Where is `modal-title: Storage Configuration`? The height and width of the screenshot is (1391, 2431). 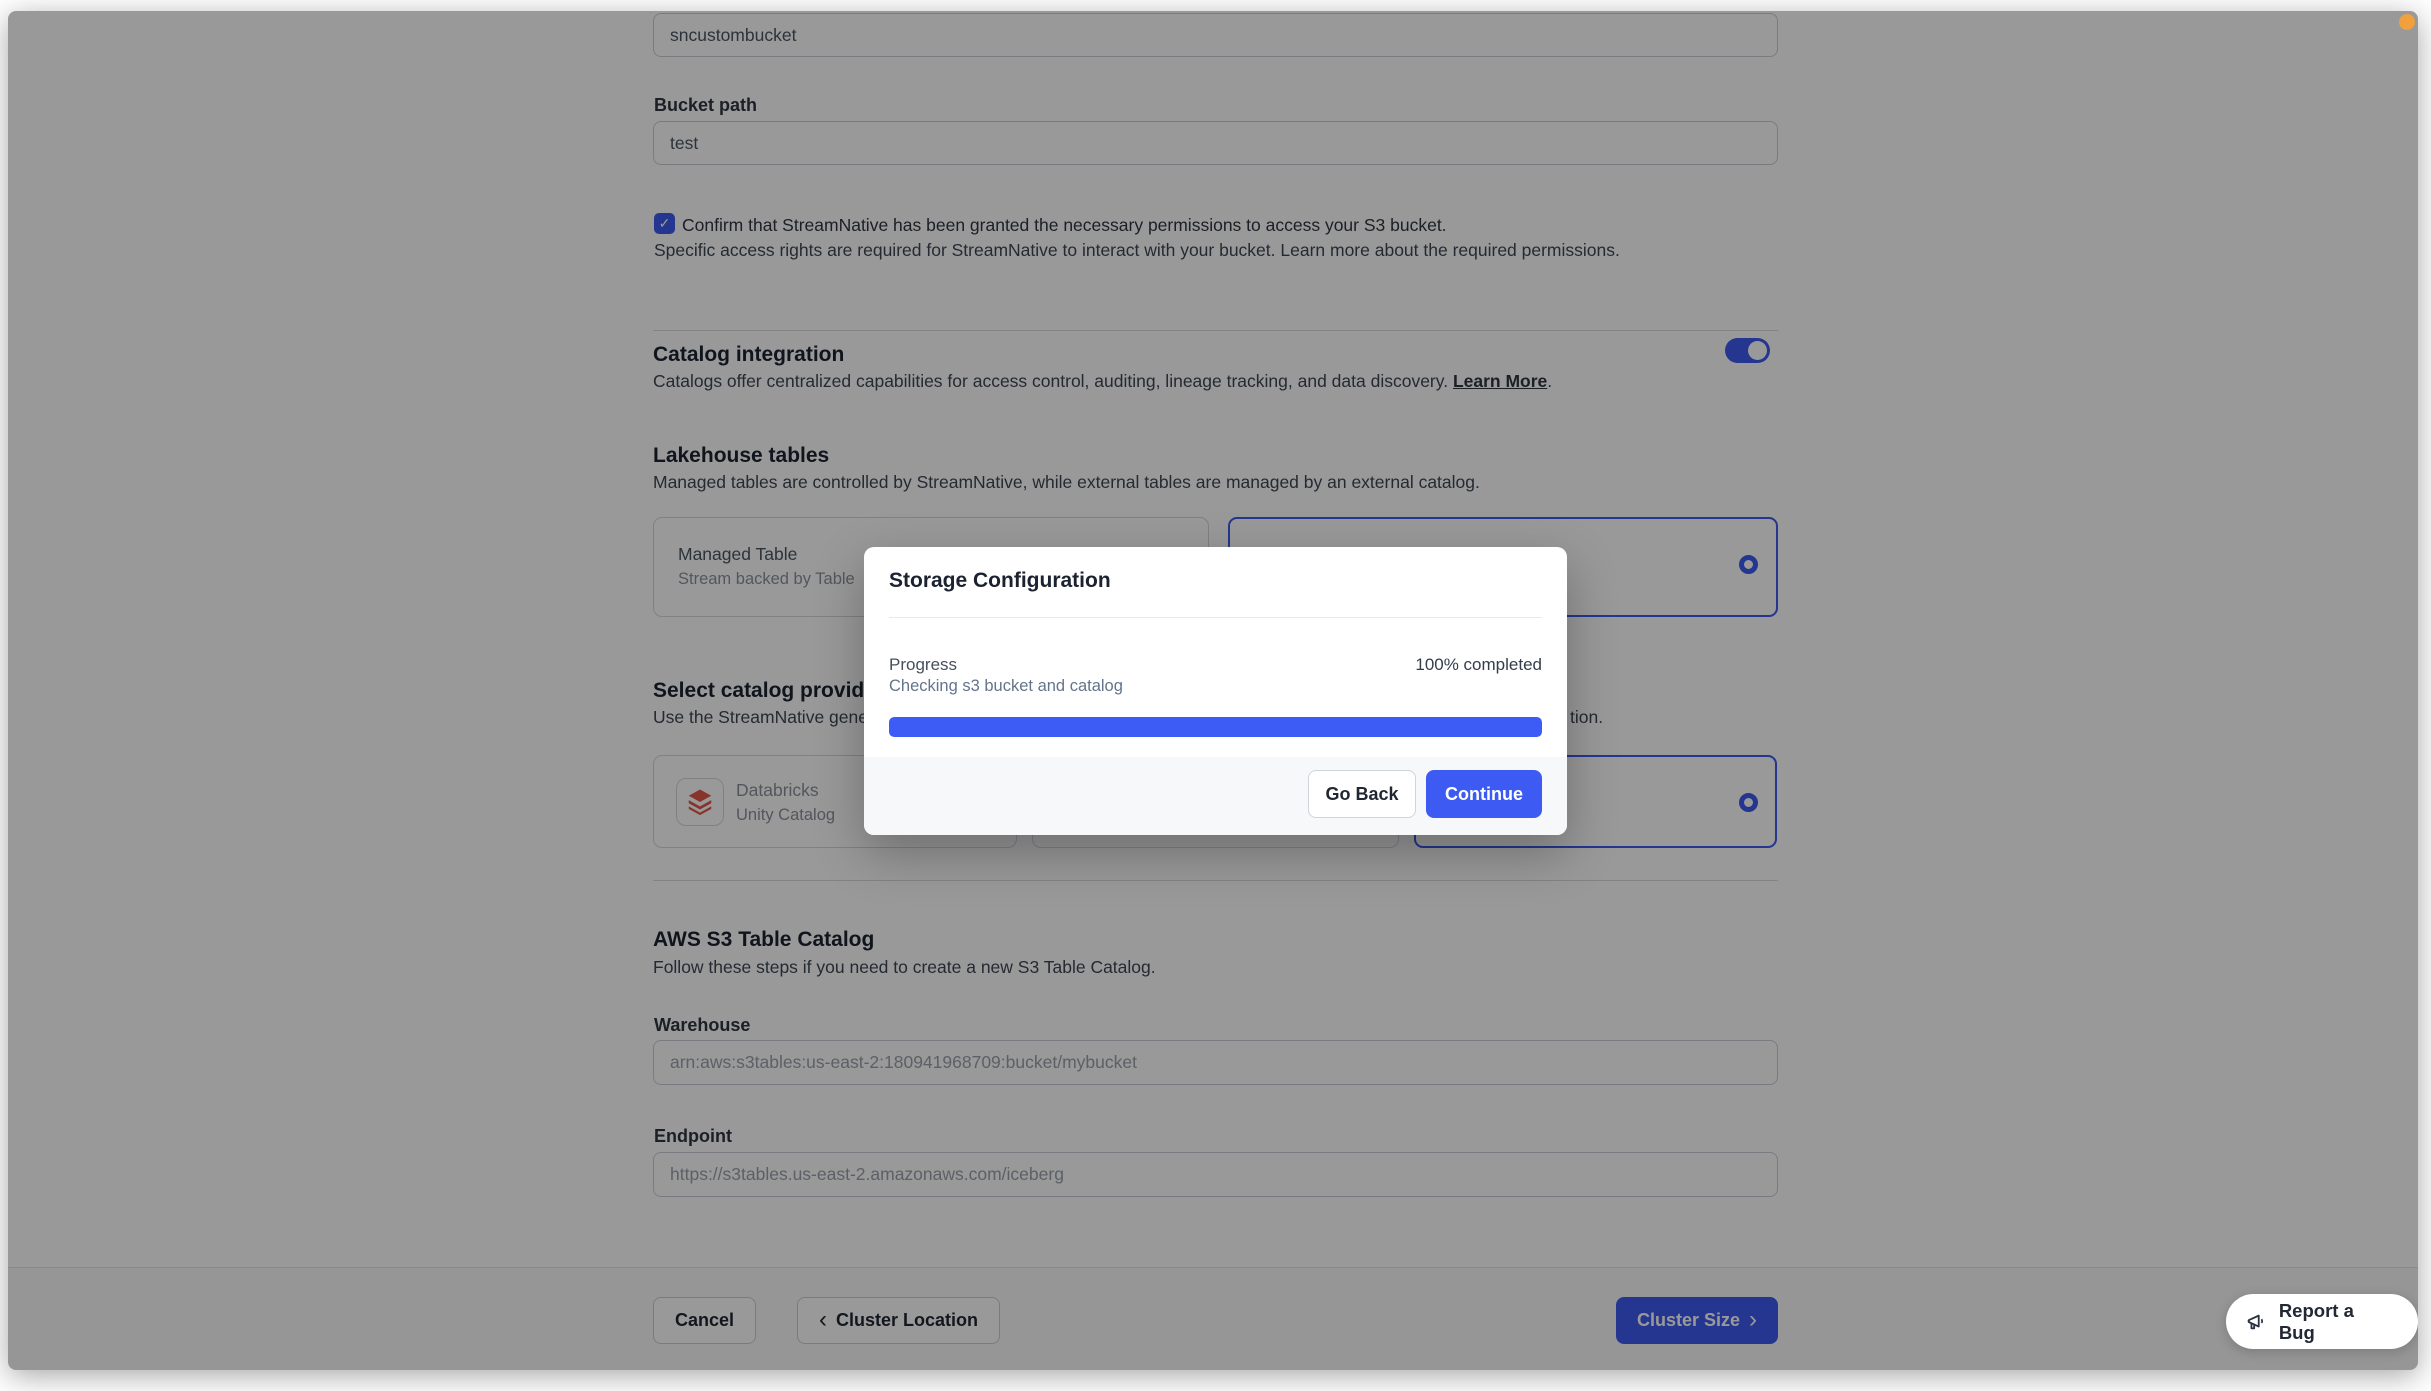 modal-title: Storage Configuration is located at coordinates (1000, 580).